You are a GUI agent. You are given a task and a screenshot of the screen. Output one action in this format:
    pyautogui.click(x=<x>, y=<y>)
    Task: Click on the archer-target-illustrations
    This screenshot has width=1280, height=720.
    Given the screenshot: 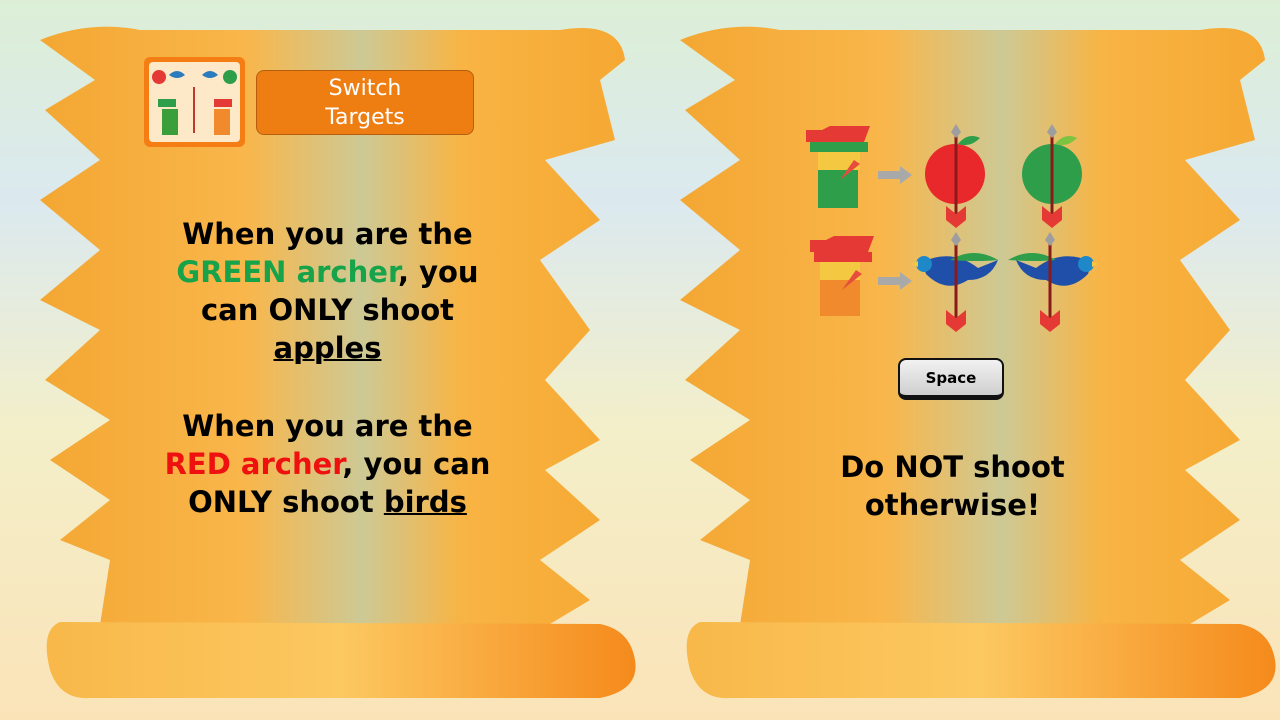 What is the action you would take?
    pyautogui.click(x=952, y=228)
    